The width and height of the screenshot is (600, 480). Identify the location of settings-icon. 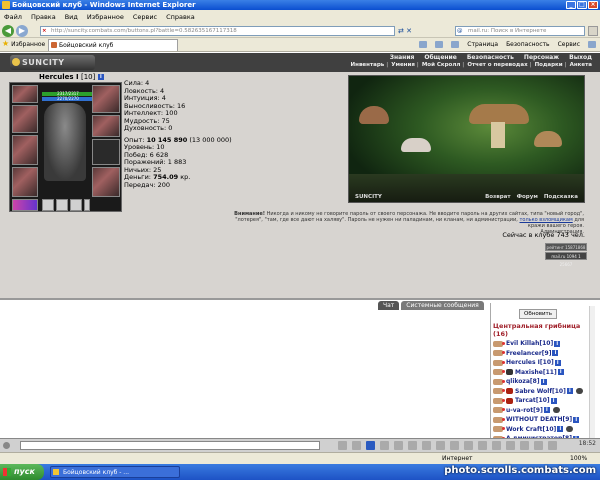
(538, 445).